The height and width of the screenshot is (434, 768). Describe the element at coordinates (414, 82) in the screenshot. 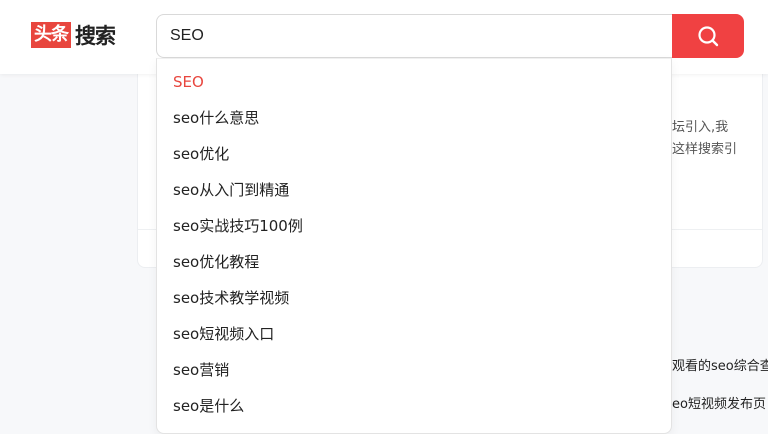

I see `suggestion-item: SEO` at that location.